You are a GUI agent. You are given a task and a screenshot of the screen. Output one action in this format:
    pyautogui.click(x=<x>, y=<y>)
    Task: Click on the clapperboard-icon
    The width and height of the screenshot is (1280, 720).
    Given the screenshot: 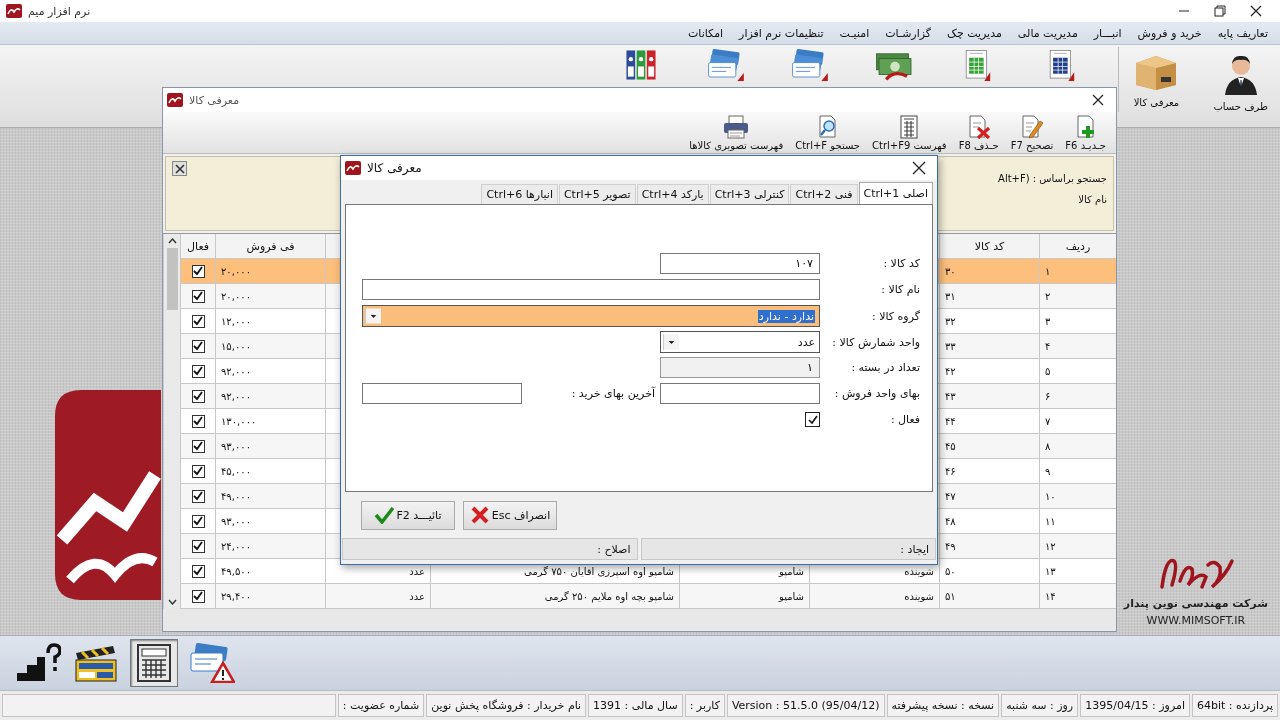 What is the action you would take?
    pyautogui.click(x=96, y=663)
    